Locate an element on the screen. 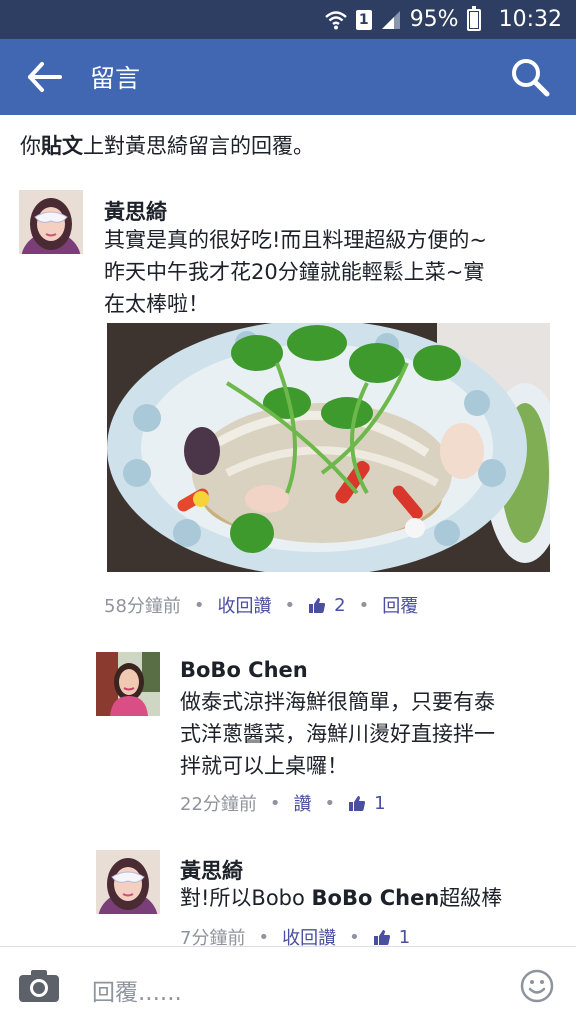 The height and width of the screenshot is (1024, 576). comment-time: 22分鐘前 is located at coordinates (218, 804).